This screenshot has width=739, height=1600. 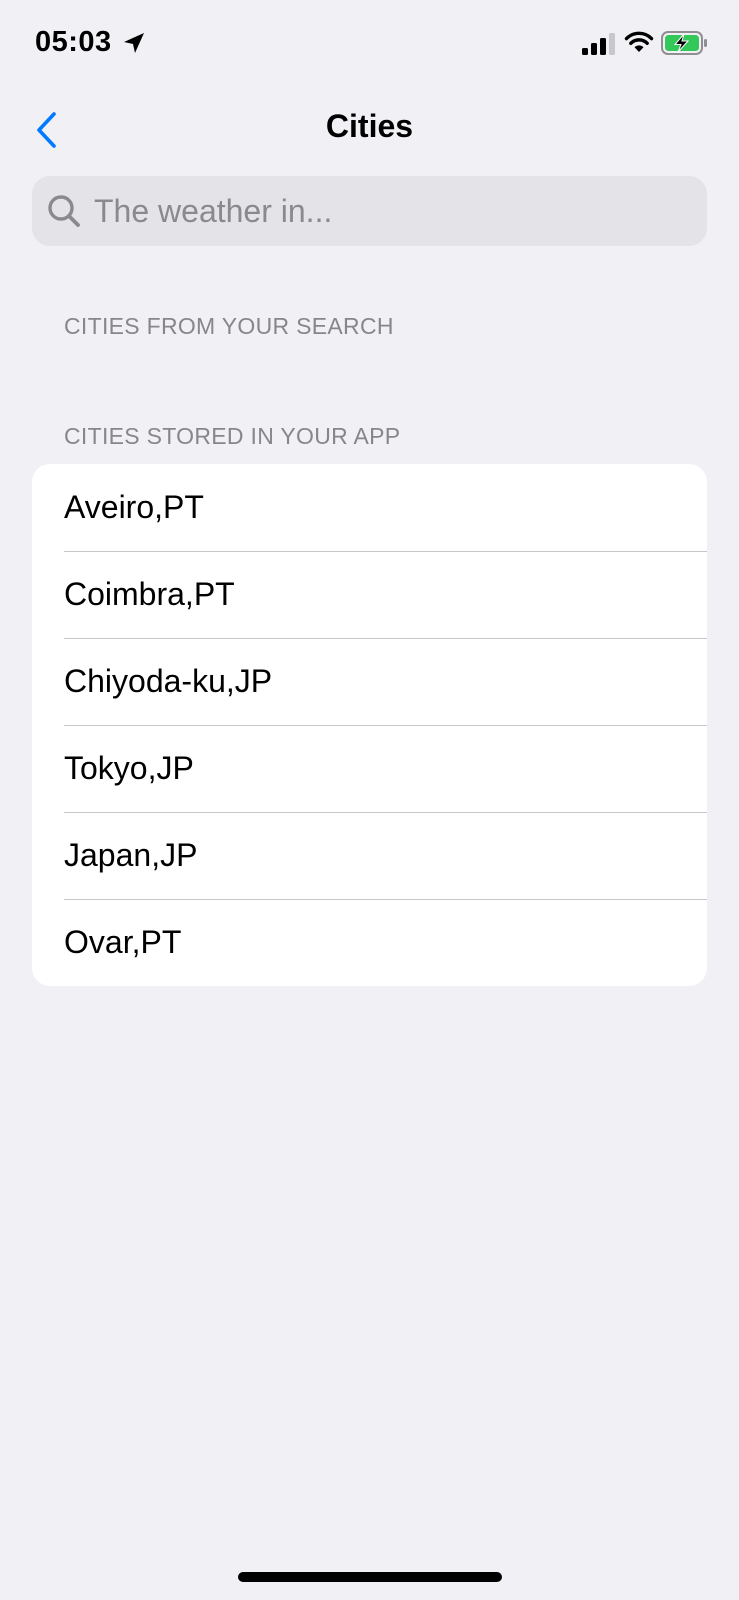 I want to click on list-item: Japan,JP, so click(x=369, y=855).